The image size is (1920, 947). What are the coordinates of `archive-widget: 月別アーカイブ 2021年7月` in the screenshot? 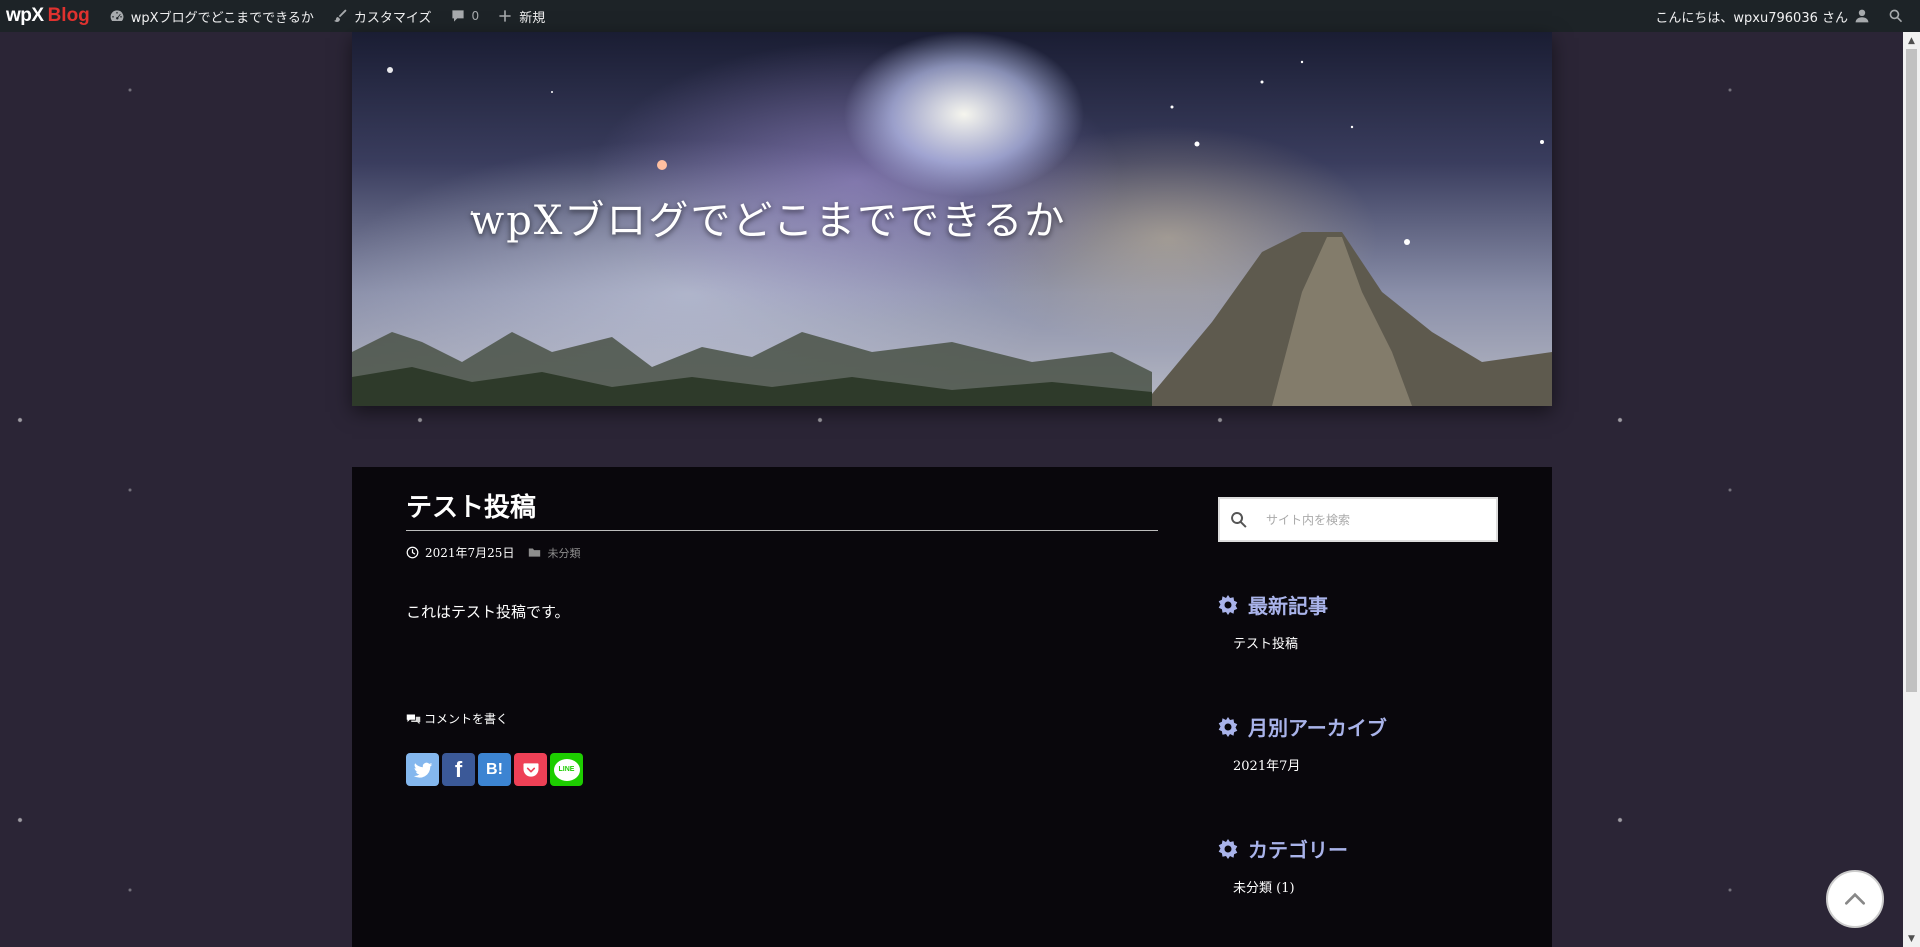 It's located at (1358, 743).